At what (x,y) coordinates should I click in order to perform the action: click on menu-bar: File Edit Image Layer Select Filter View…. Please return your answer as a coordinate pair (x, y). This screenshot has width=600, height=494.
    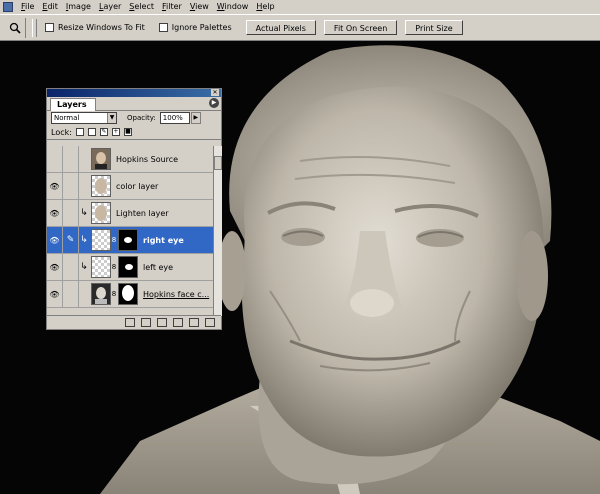
    Looking at the image, I should click on (300, 7).